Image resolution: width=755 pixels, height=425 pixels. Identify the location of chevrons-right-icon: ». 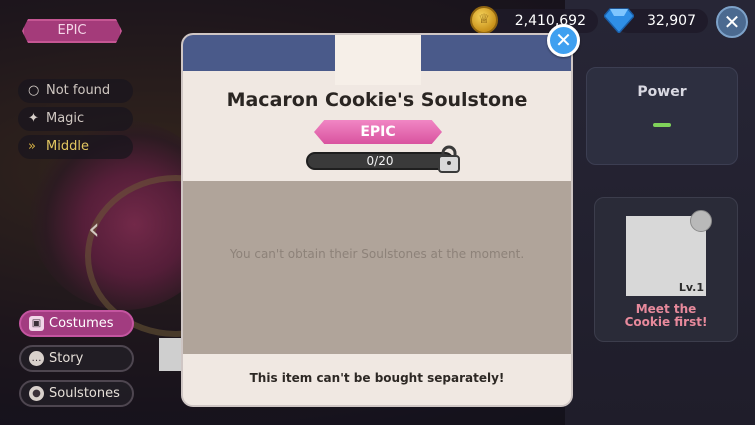
(32, 146).